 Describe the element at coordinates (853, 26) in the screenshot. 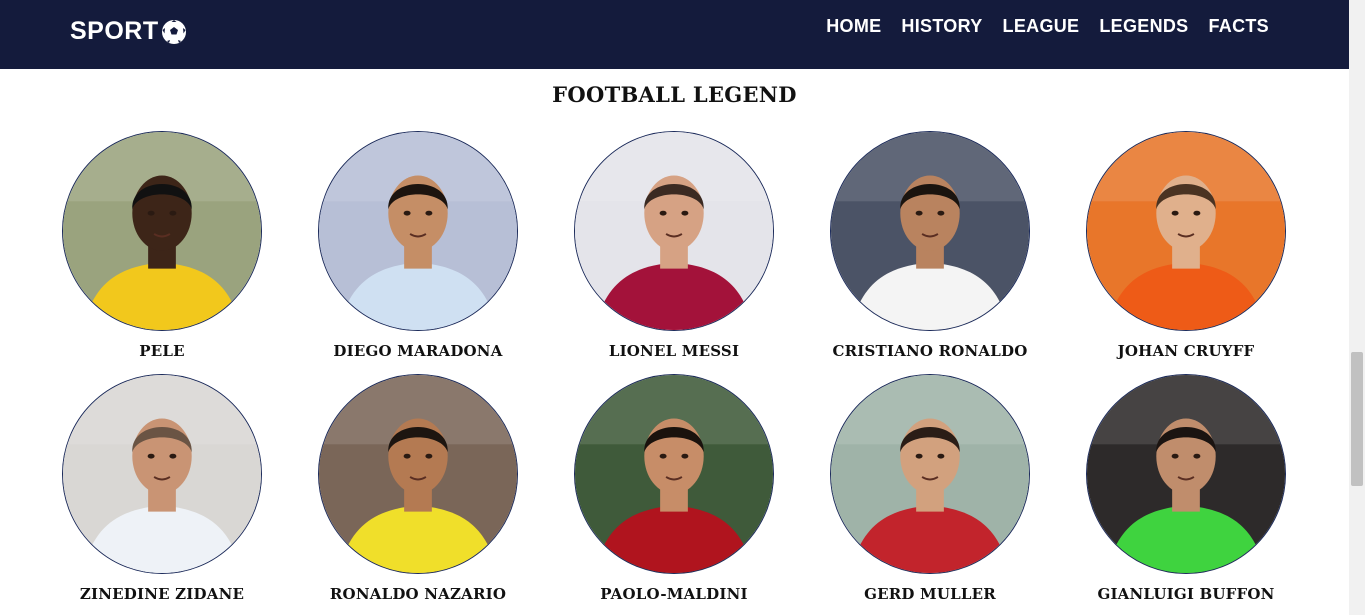

I see `nav-home-link: HOME` at that location.